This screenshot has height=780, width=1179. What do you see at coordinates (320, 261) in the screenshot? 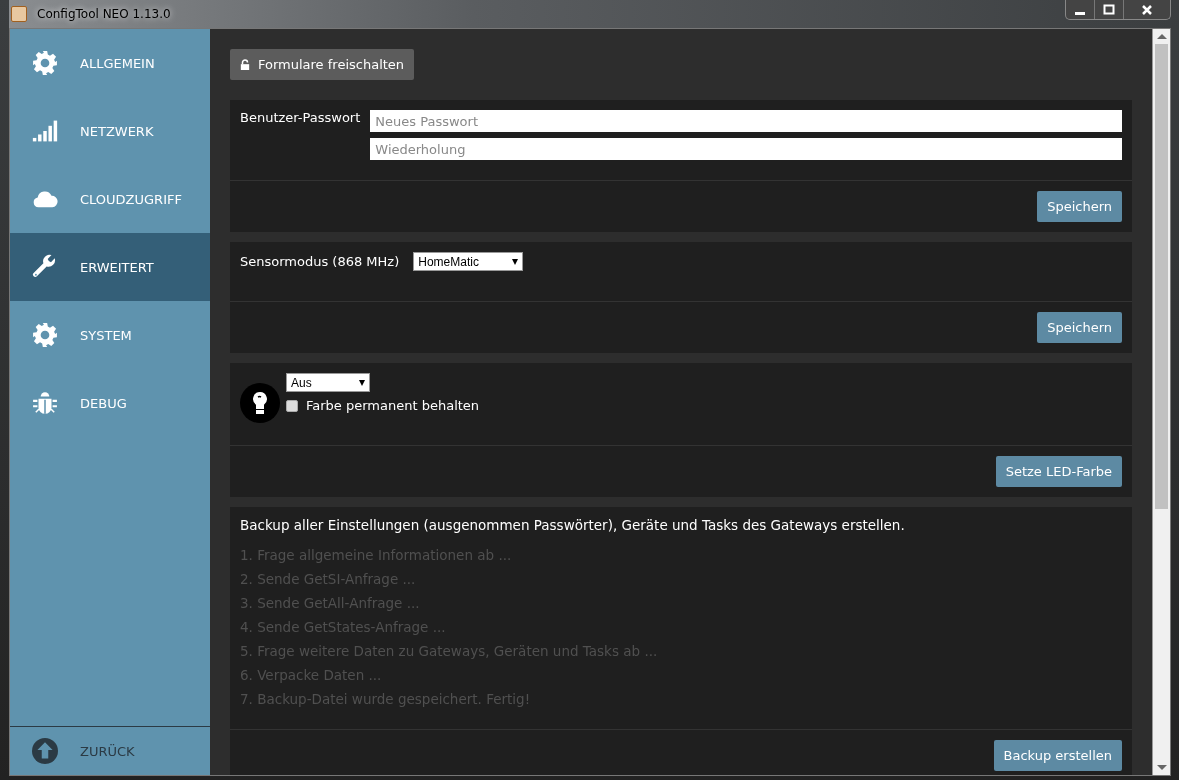
I see `field-label: Sensormodus (868 MHz)` at bounding box center [320, 261].